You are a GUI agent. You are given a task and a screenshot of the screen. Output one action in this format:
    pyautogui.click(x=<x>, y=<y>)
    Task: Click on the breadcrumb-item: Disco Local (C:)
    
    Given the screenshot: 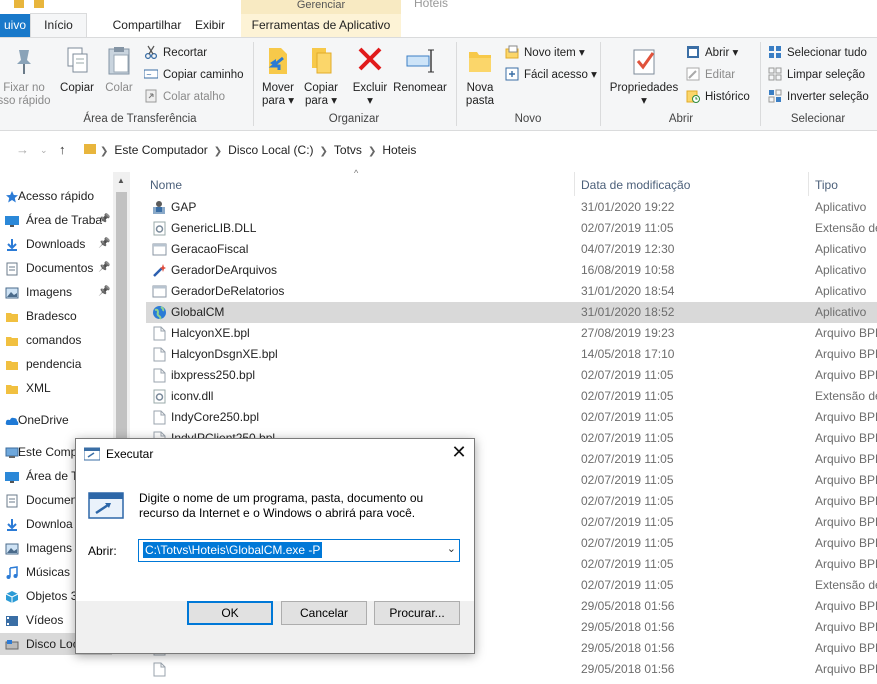 What is the action you would take?
    pyautogui.click(x=270, y=150)
    